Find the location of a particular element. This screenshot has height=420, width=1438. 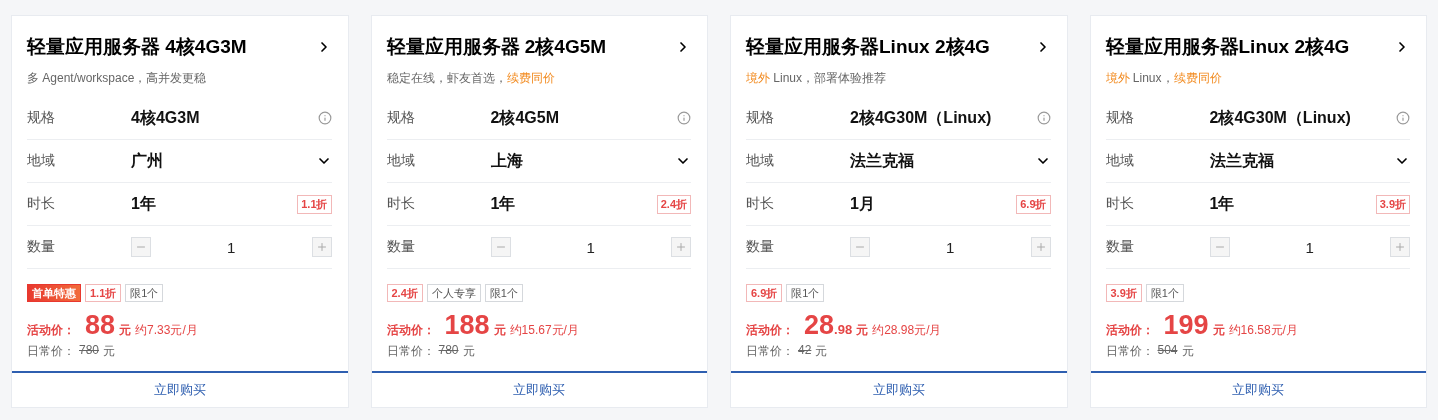

promo-tag: 6.9折 is located at coordinates (764, 293).